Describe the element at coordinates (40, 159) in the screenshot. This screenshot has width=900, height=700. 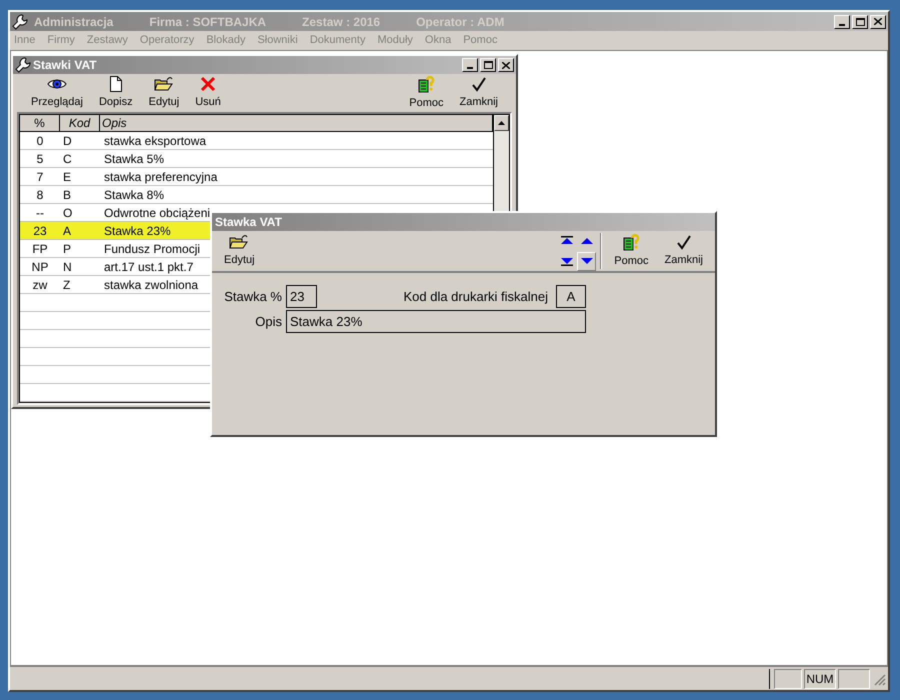
I see `table-cell-text: 5` at that location.